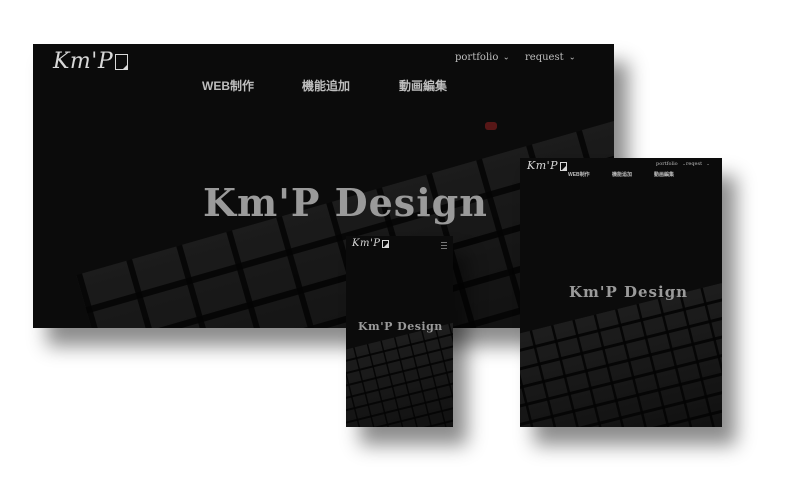 The height and width of the screenshot is (500, 800). What do you see at coordinates (491, 126) in the screenshot?
I see `red-accent` at bounding box center [491, 126].